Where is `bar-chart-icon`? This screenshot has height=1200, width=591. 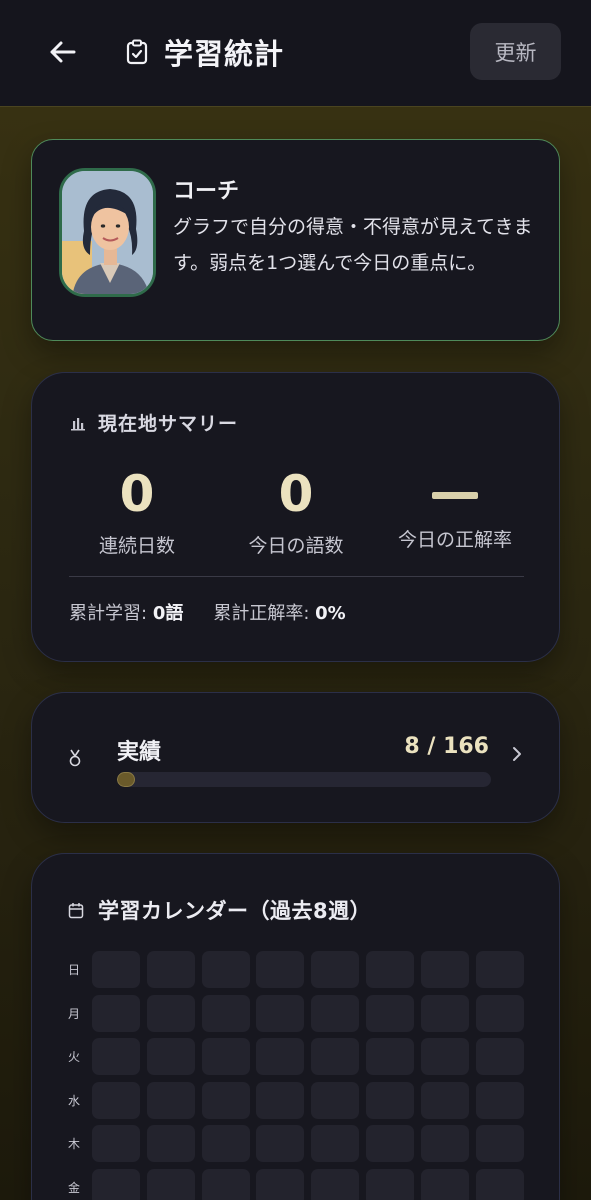 bar-chart-icon is located at coordinates (78, 423).